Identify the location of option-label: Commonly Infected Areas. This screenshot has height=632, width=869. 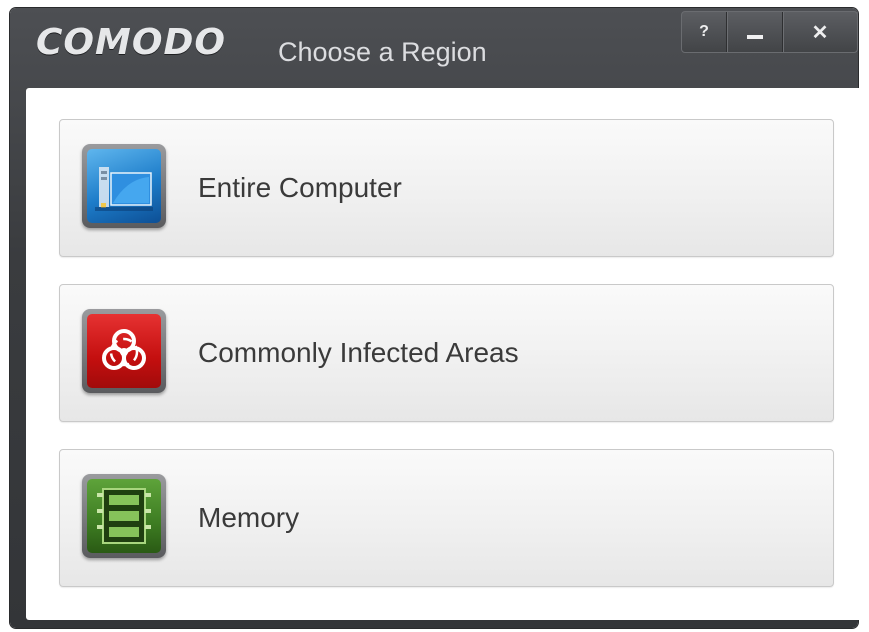
(358, 352).